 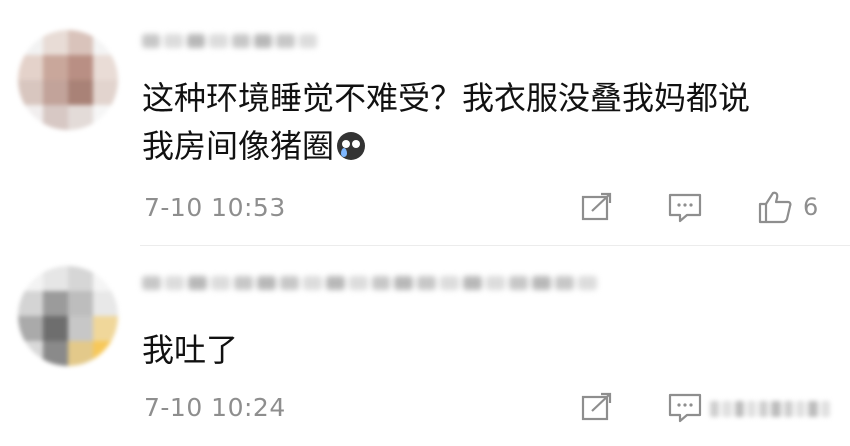 What do you see at coordinates (351, 146) in the screenshot?
I see `crying-face-emoji-icon` at bounding box center [351, 146].